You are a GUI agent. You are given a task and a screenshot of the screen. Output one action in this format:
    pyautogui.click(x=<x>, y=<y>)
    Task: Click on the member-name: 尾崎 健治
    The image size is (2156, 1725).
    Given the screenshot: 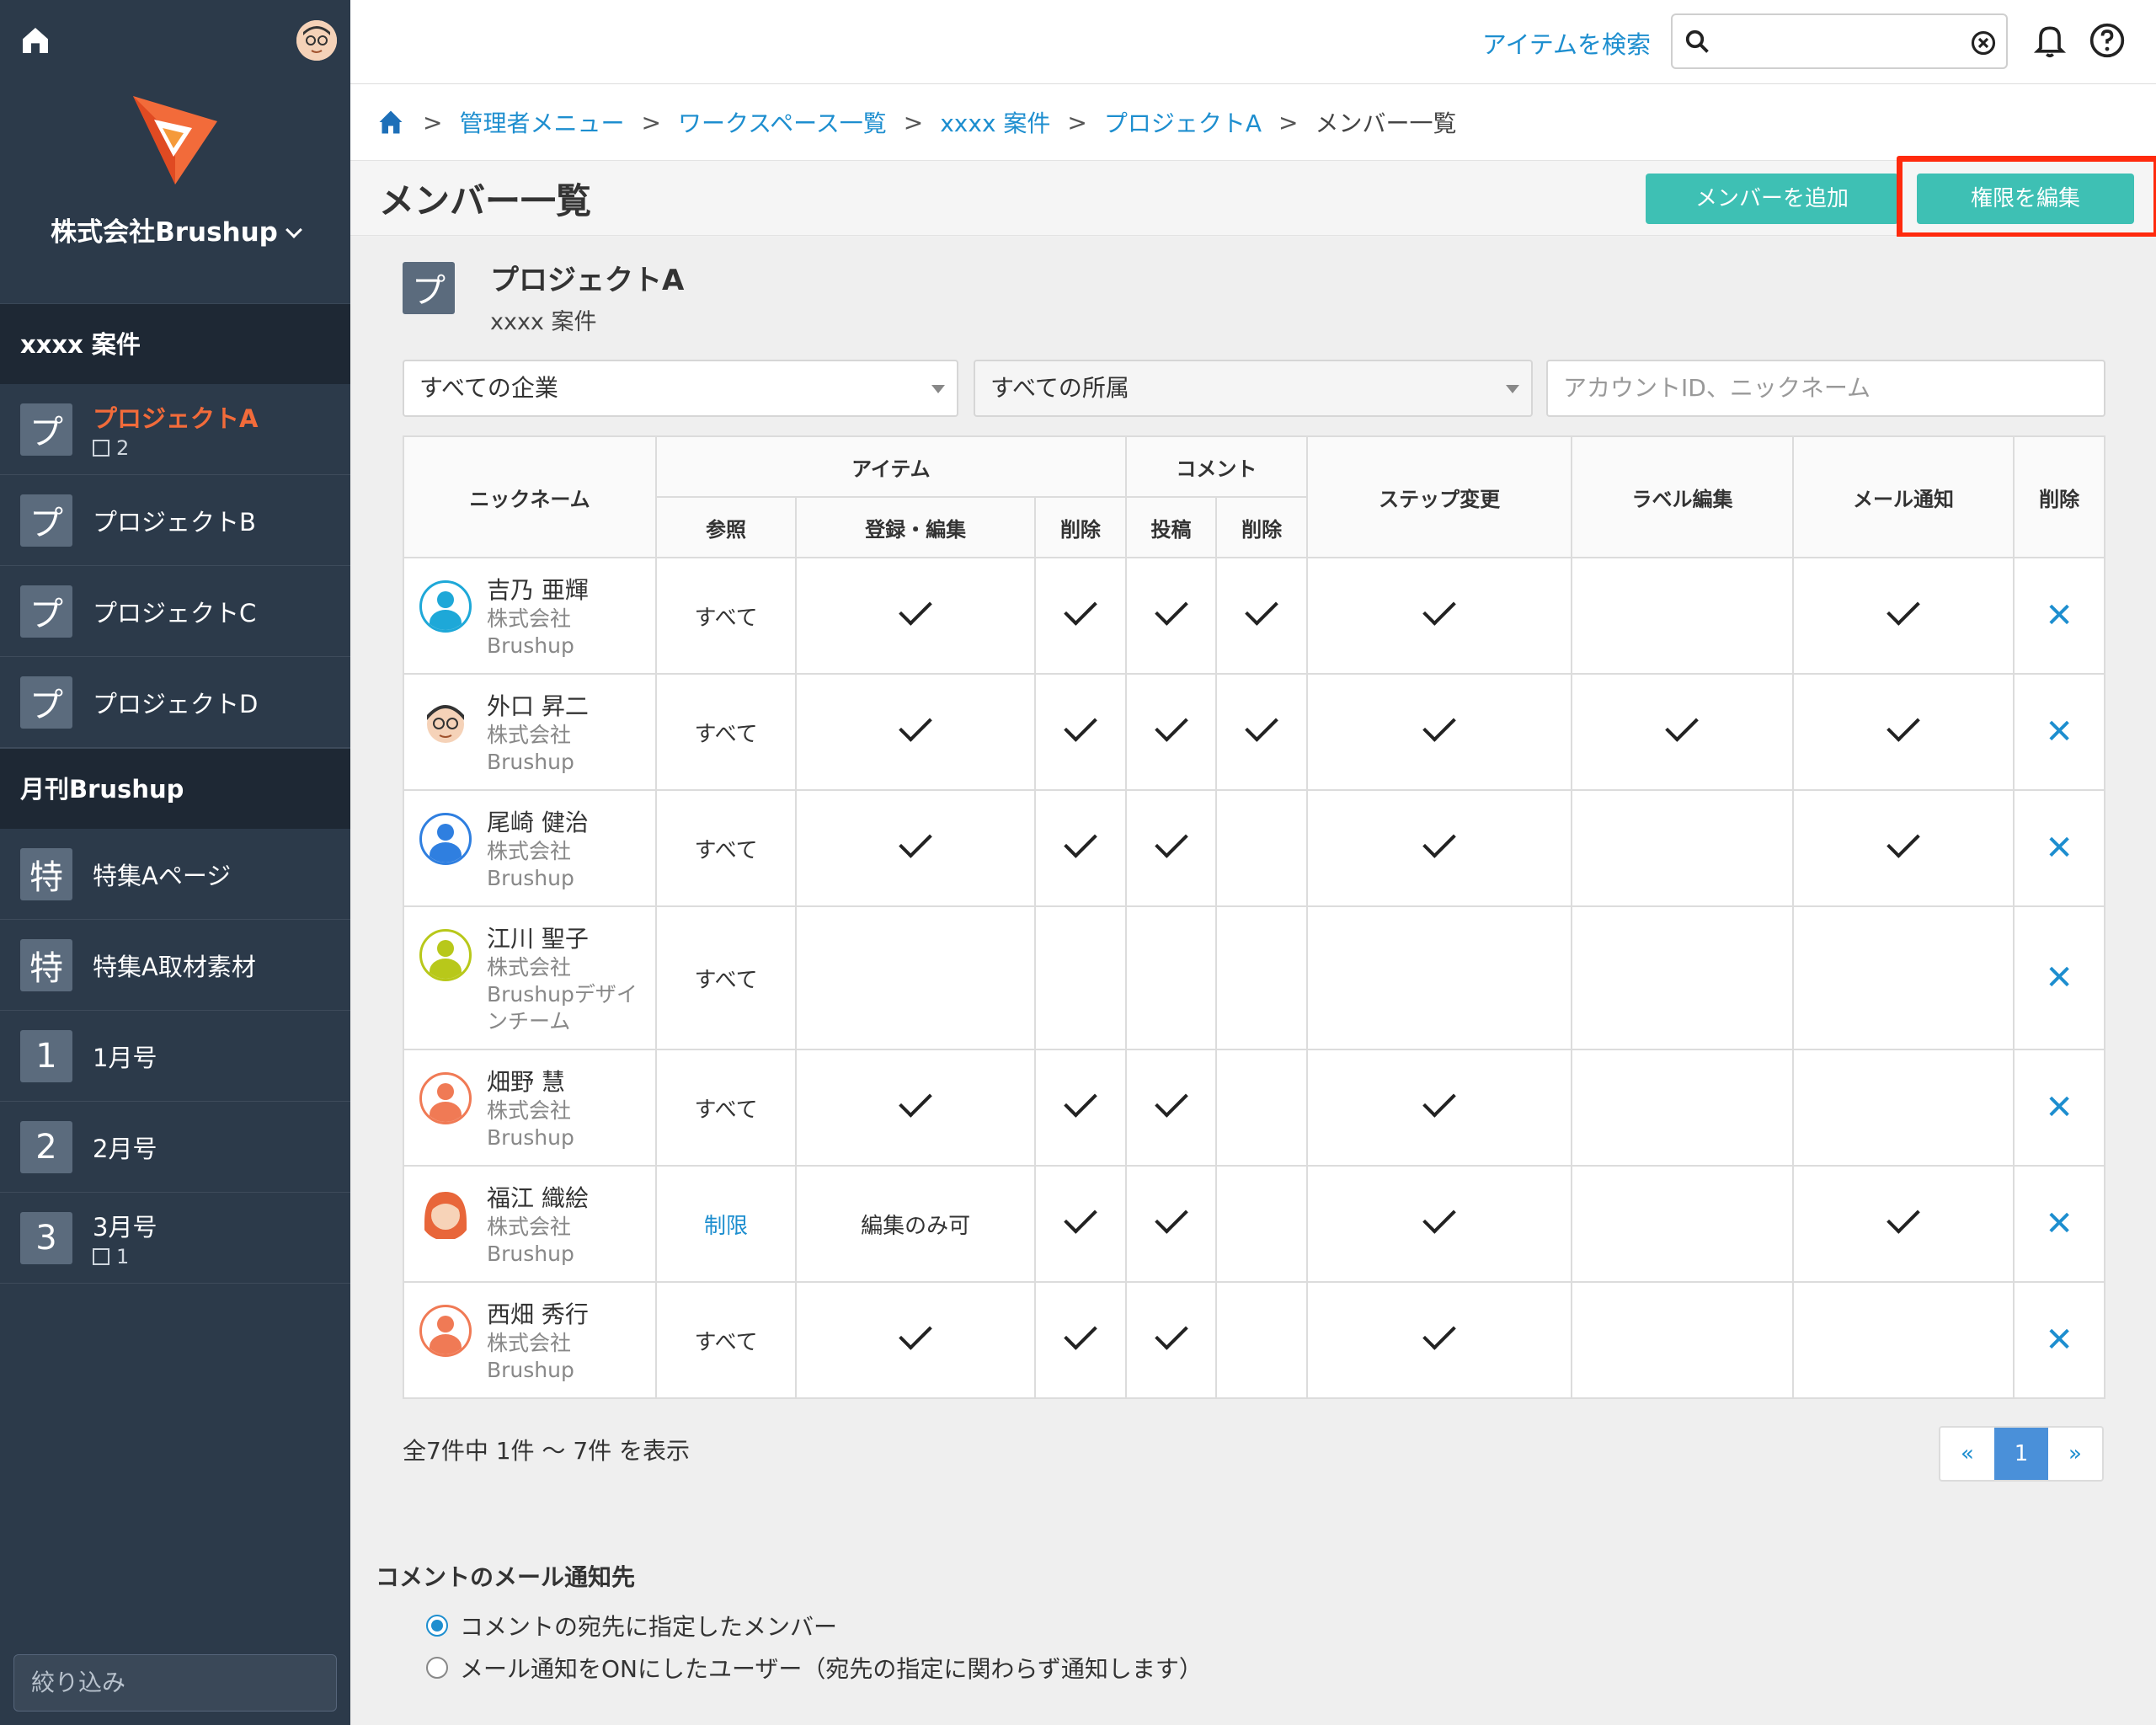 What is the action you would take?
    pyautogui.click(x=538, y=821)
    